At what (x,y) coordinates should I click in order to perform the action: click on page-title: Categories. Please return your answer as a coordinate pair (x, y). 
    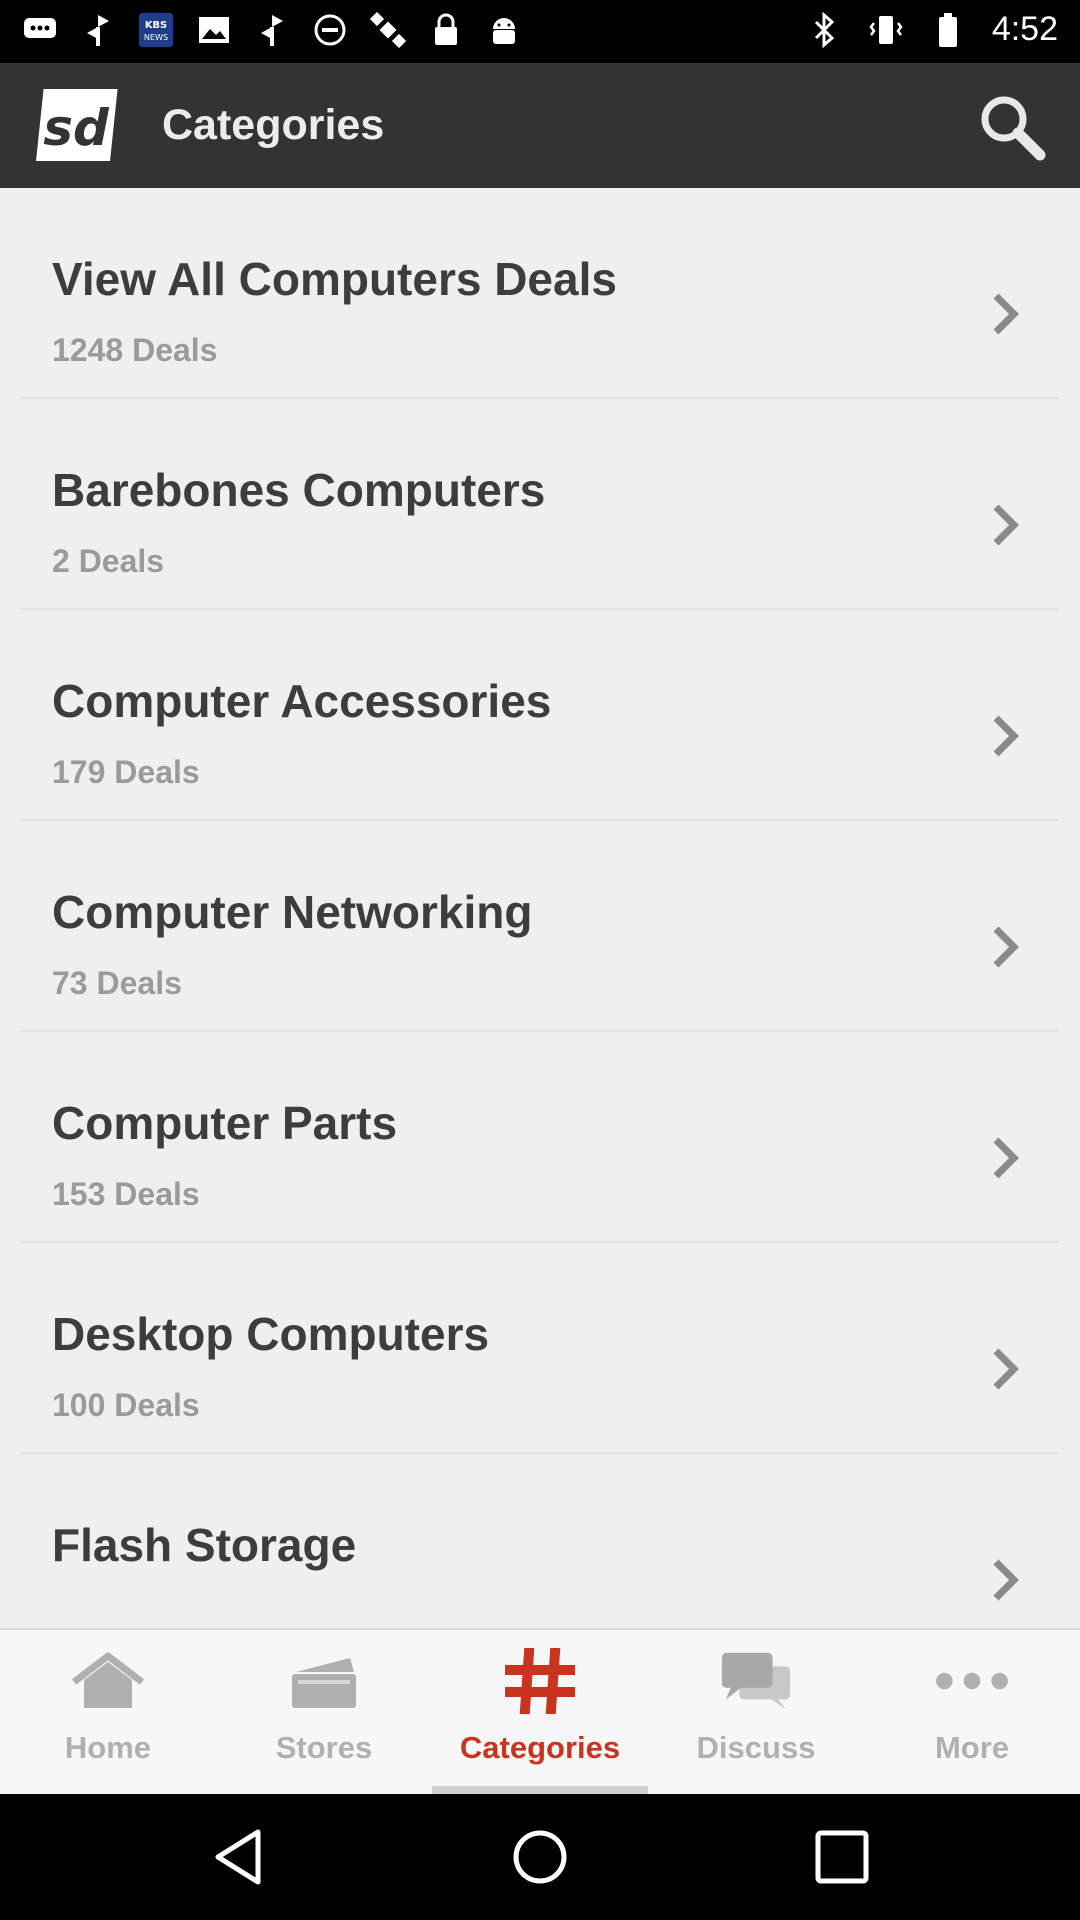
    Looking at the image, I should click on (273, 125).